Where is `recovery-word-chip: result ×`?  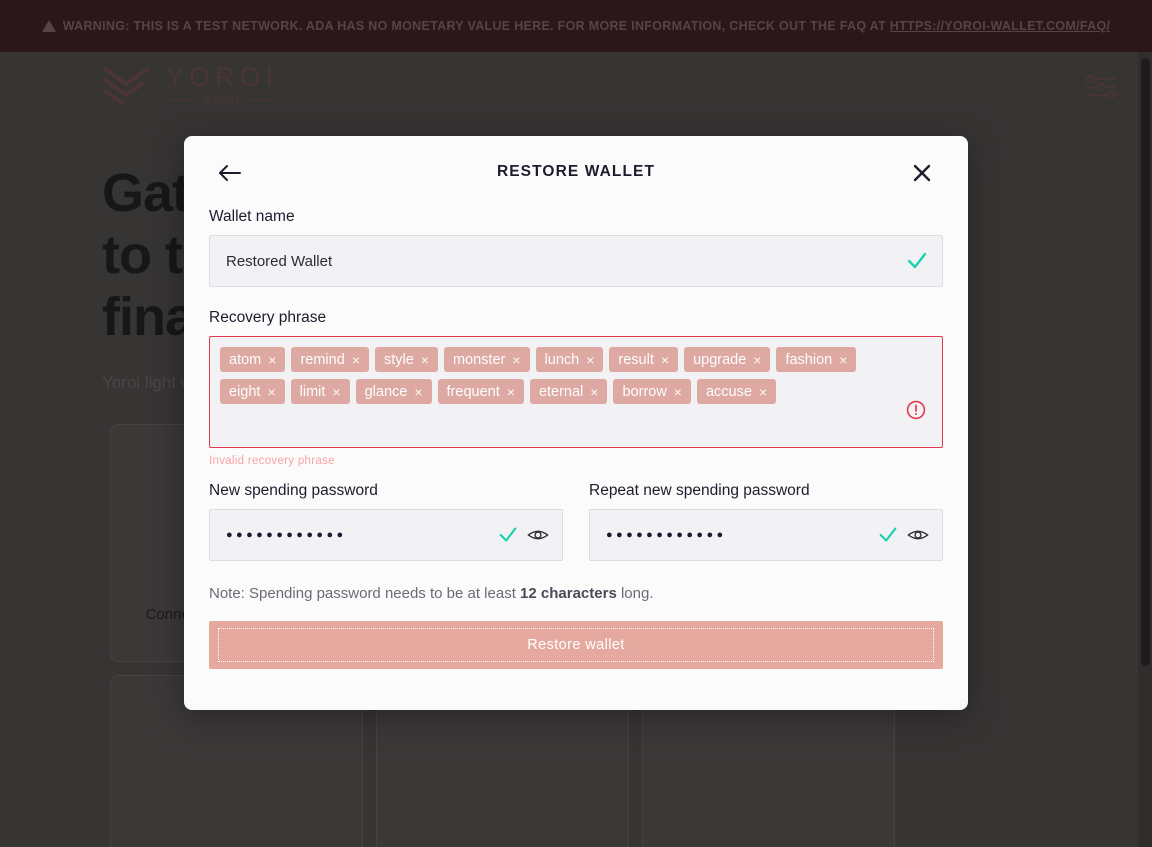 recovery-word-chip: result × is located at coordinates (644, 359).